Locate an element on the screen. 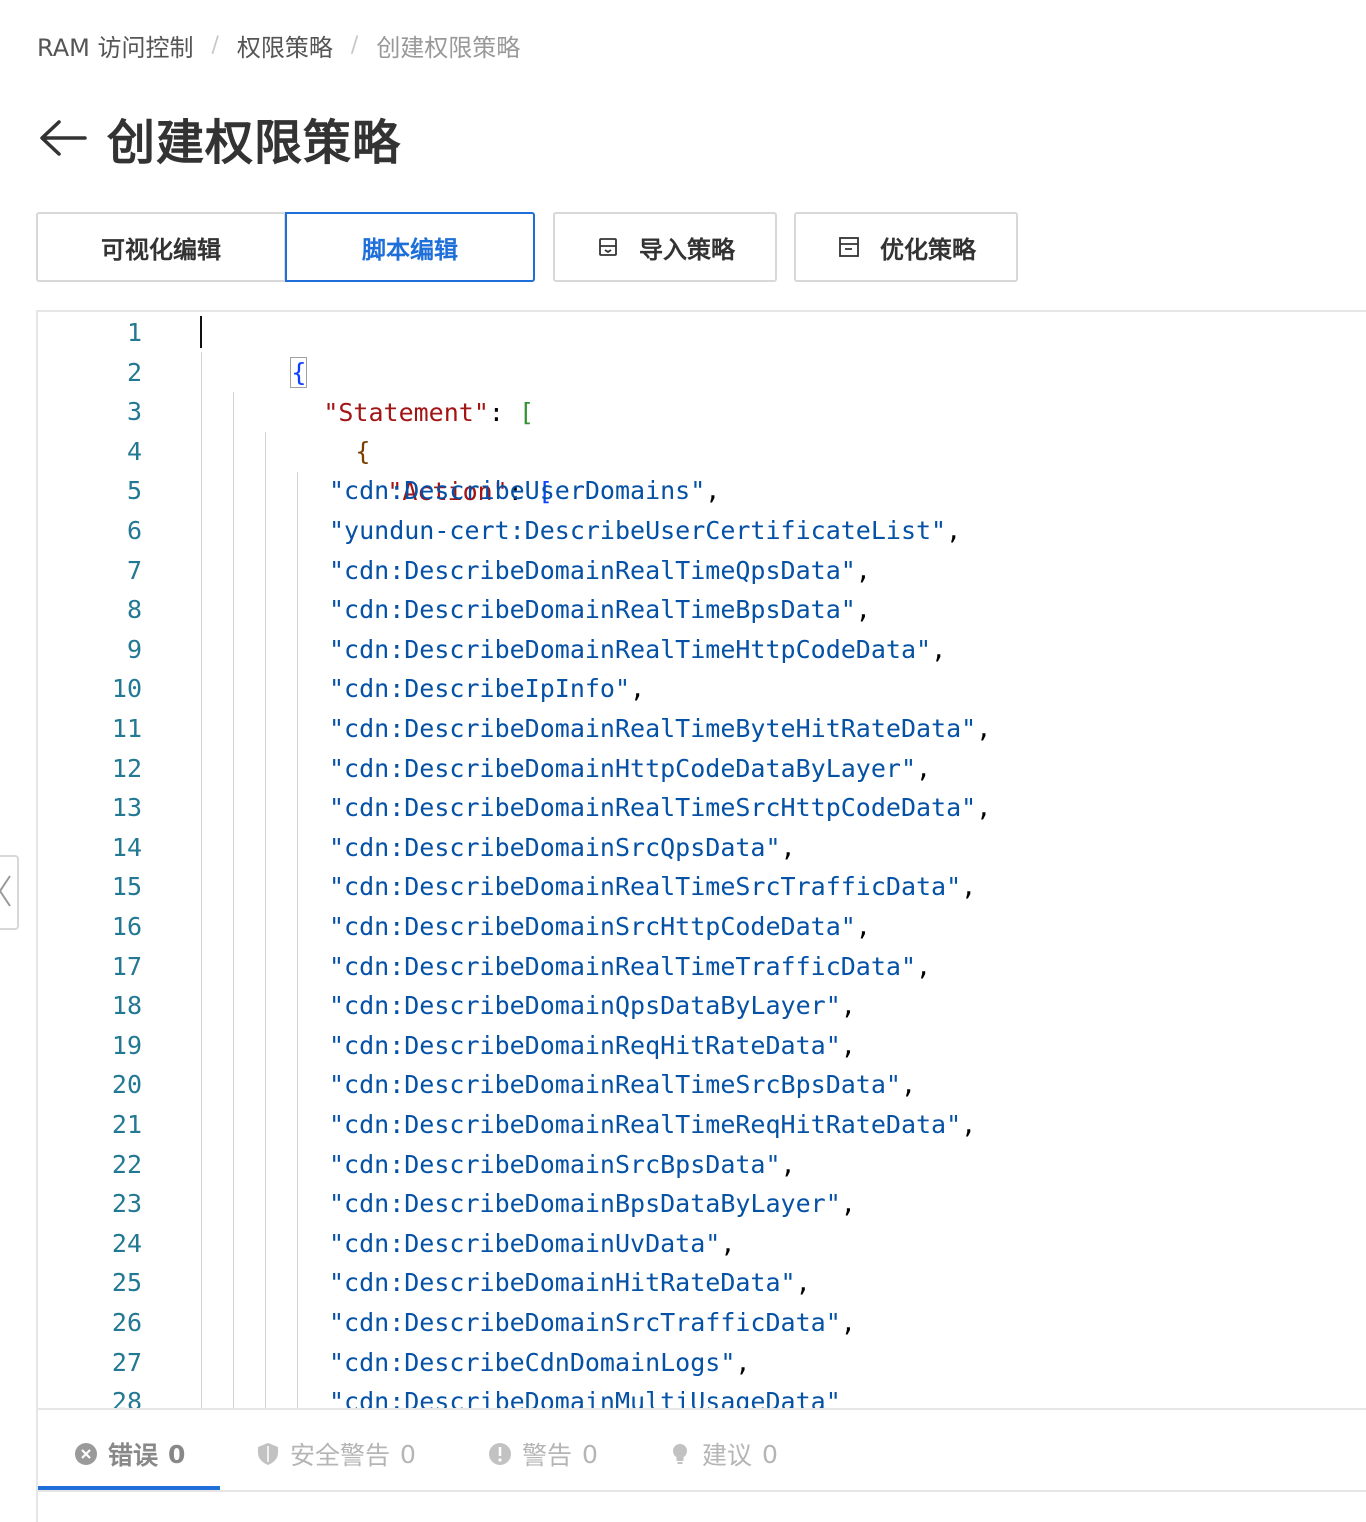 Image resolution: width=1366 pixels, height=1522 pixels. breadcrumb-item-ram: RAM 访问控制 is located at coordinates (115, 45).